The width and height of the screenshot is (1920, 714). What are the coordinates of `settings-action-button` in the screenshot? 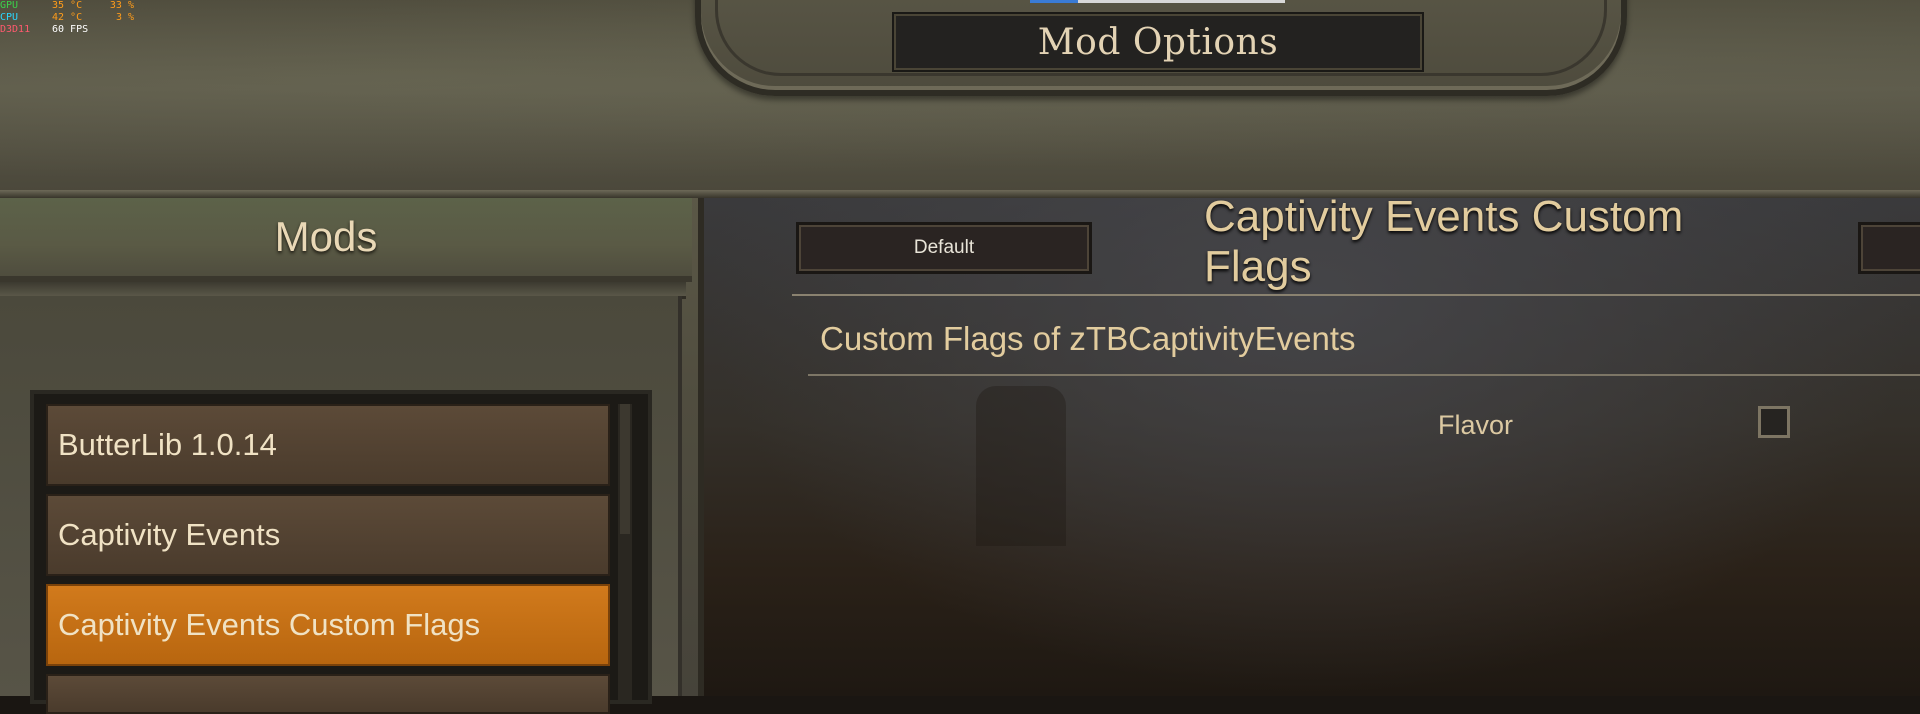 It's located at (1889, 248).